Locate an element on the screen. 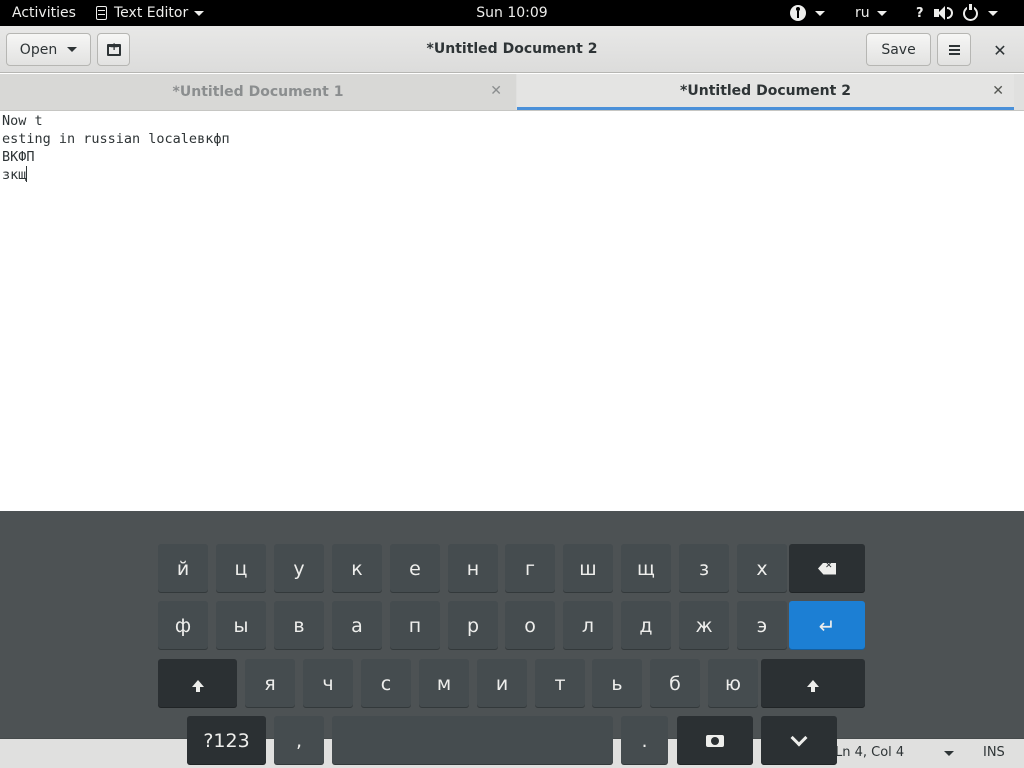 The height and width of the screenshot is (768, 1024). network-icon: ? is located at coordinates (920, 13).